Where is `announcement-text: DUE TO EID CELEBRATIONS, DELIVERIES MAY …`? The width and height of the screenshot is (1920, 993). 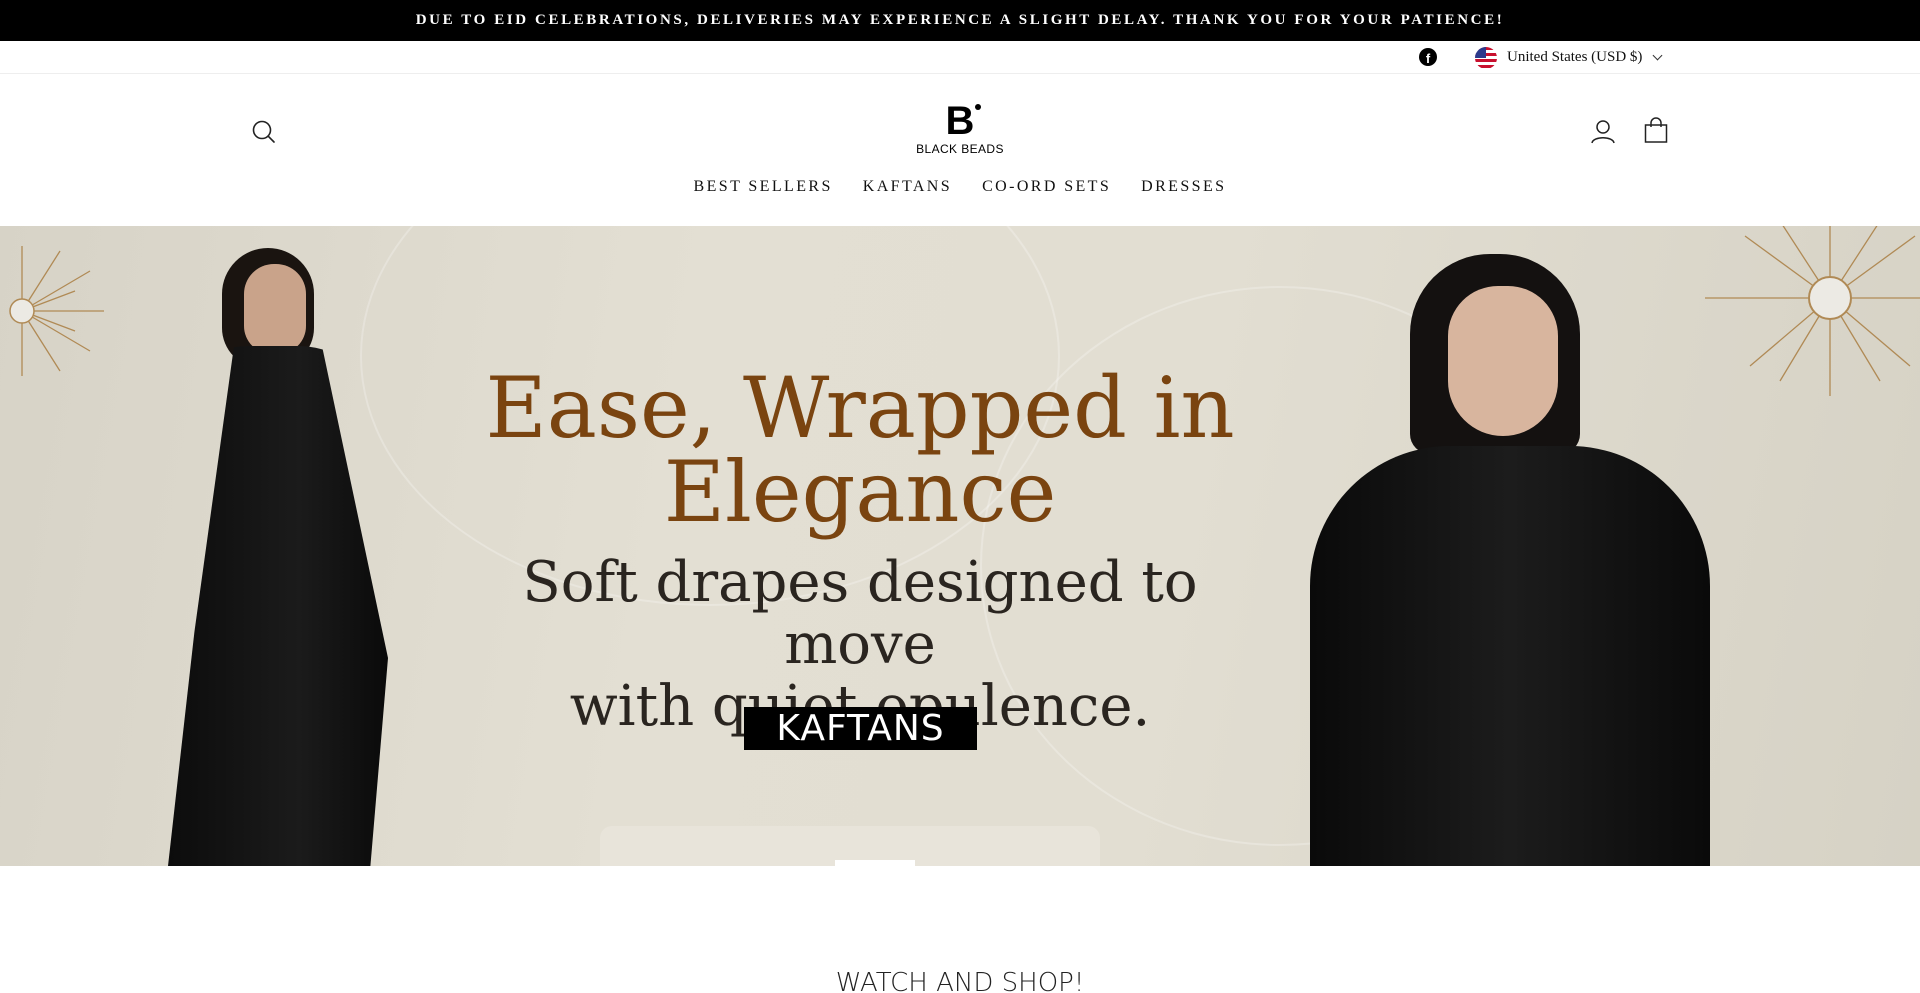
announcement-text: DUE TO EID CELEBRATIONS, DELIVERIES MAY … is located at coordinates (960, 20).